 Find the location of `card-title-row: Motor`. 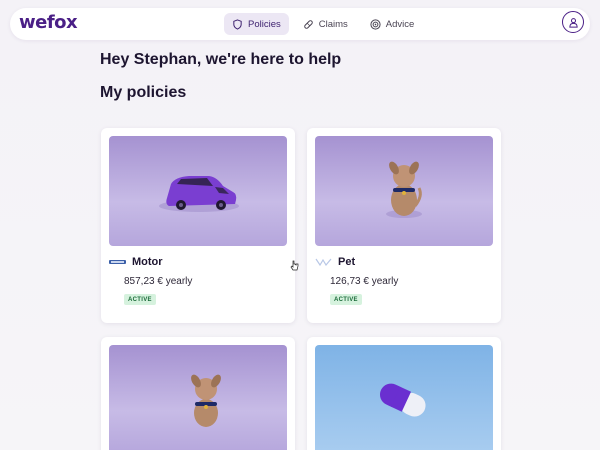

card-title-row: Motor is located at coordinates (136, 262).